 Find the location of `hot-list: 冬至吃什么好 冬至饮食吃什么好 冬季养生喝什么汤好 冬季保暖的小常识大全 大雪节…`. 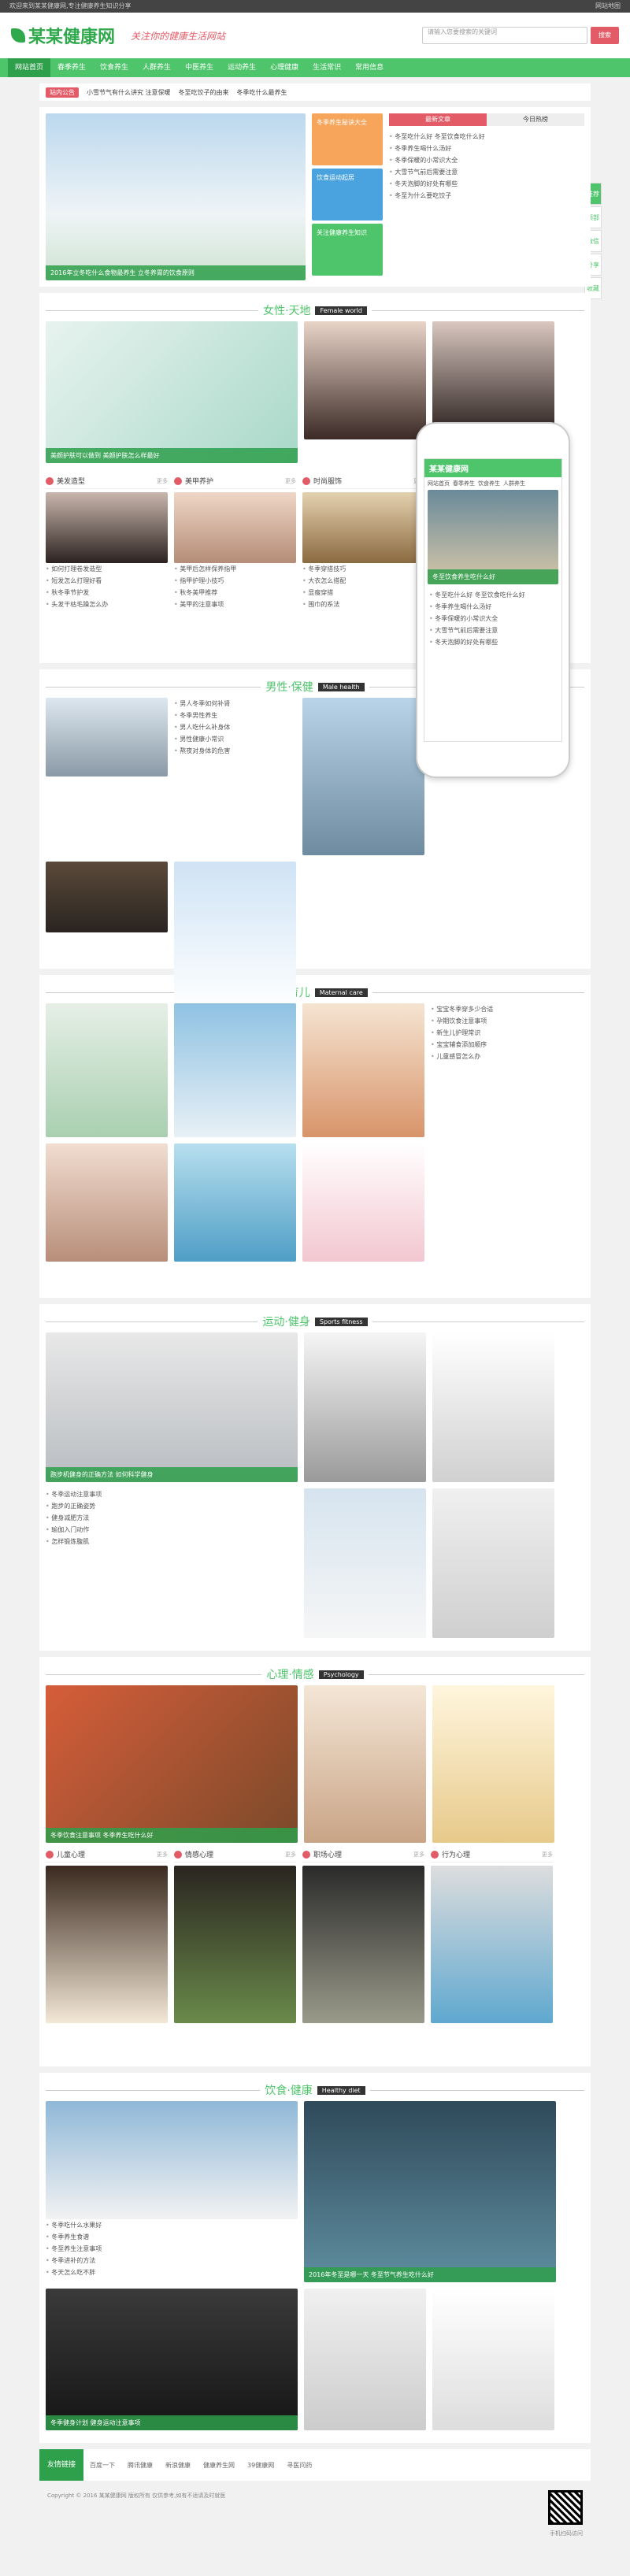

hot-list: 冬至吃什么好 冬至饮食吃什么好 冬季养生喝什么汤好 冬季保暖的小常识大全 大雪节… is located at coordinates (486, 164).